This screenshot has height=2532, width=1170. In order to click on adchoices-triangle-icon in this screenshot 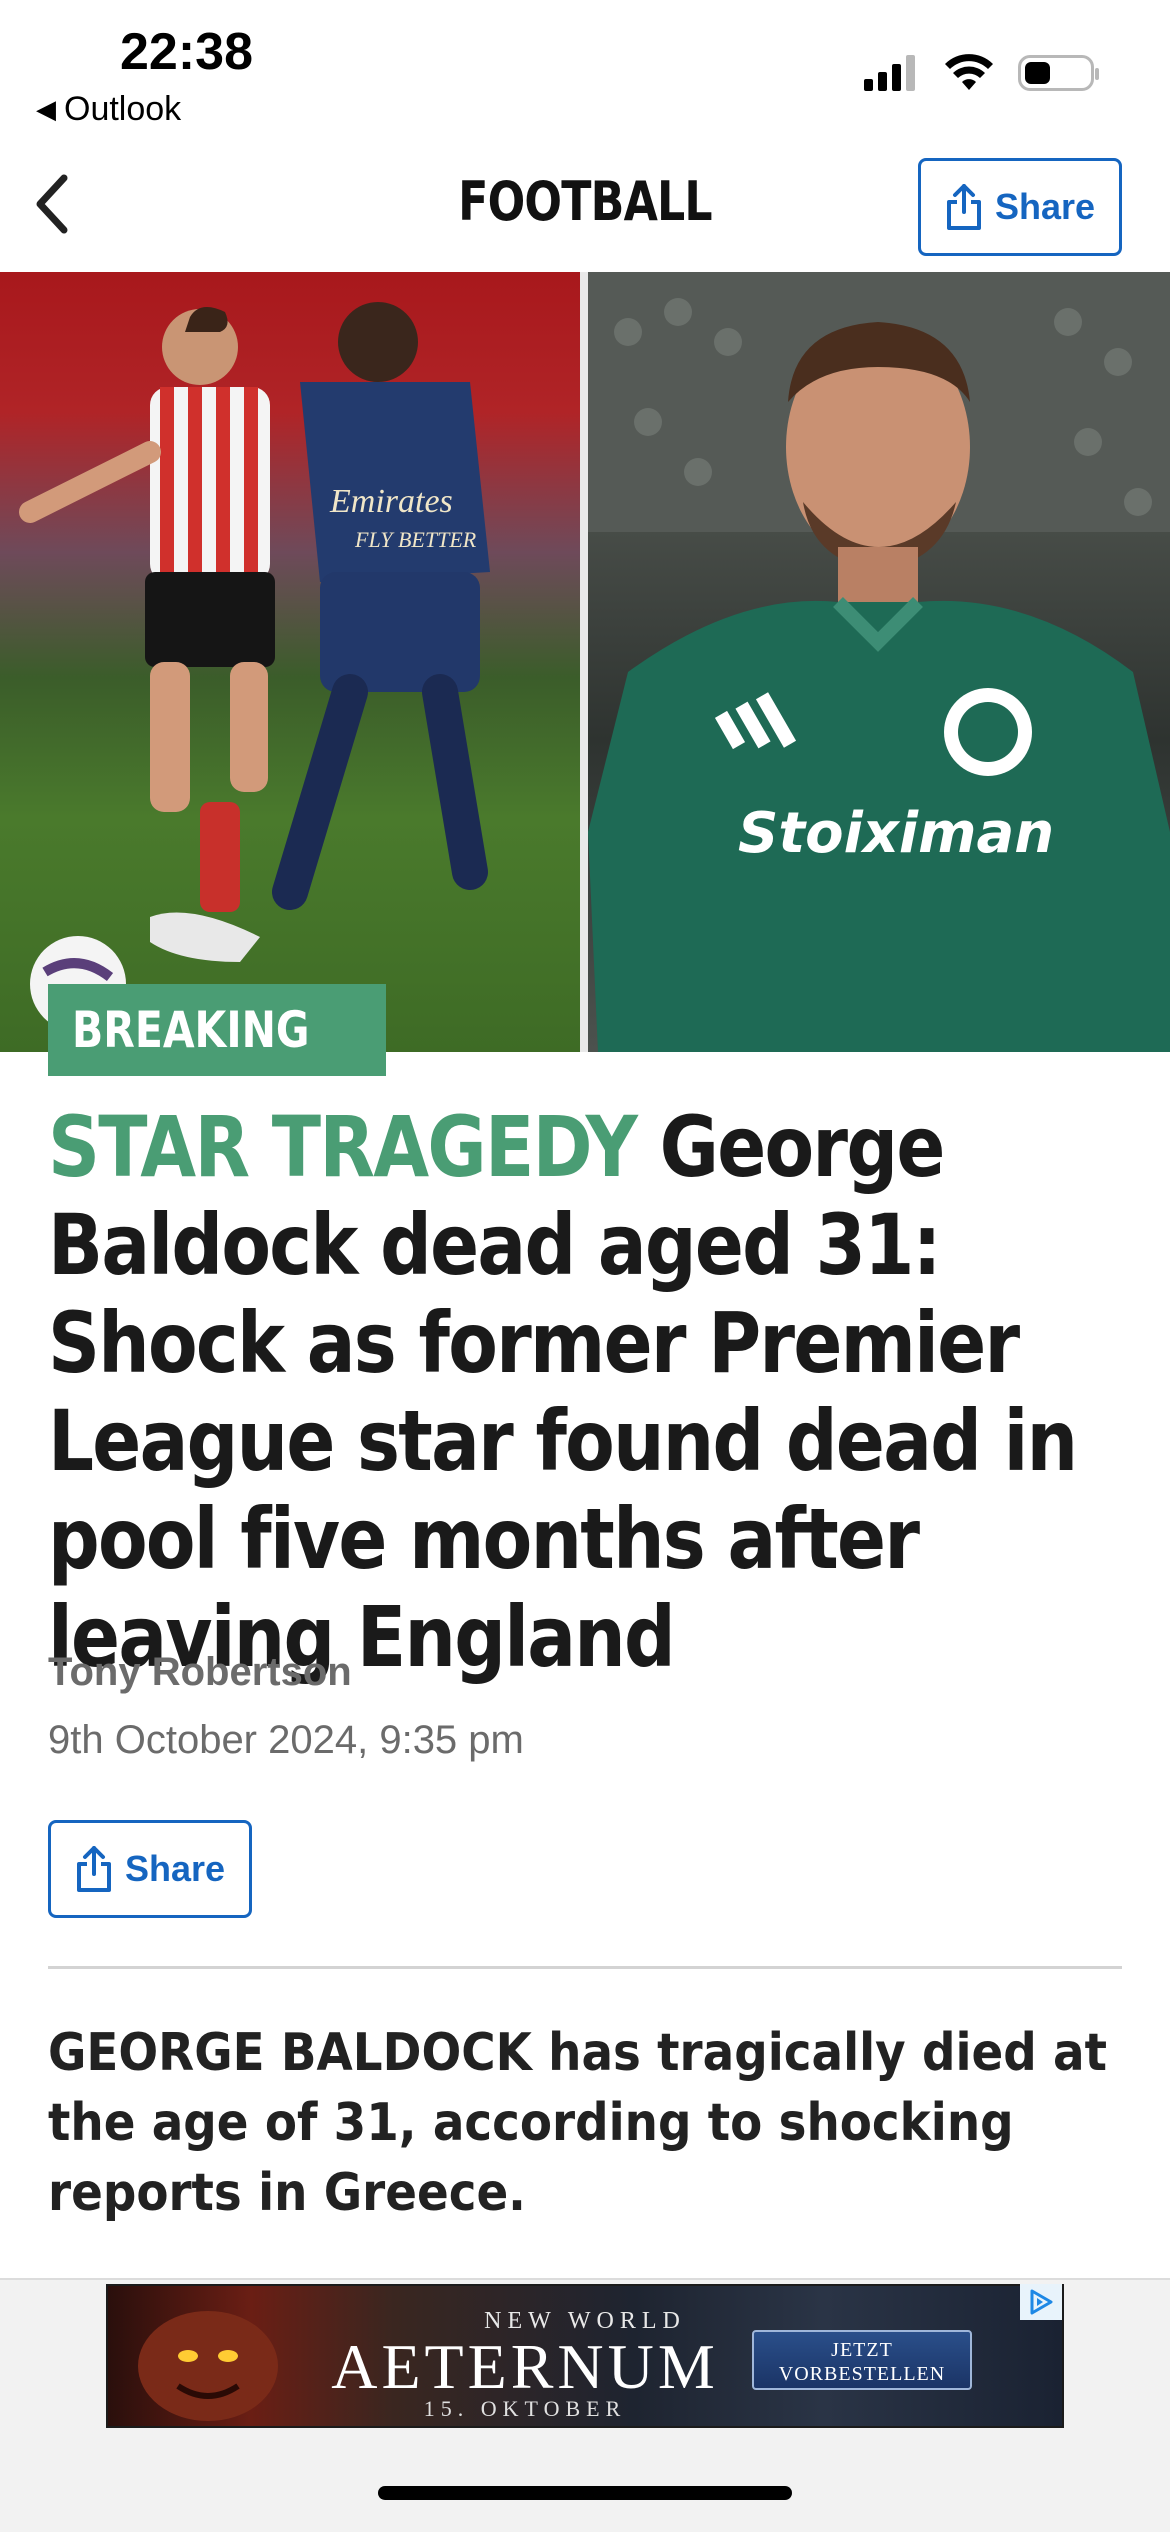, I will do `click(1041, 2302)`.